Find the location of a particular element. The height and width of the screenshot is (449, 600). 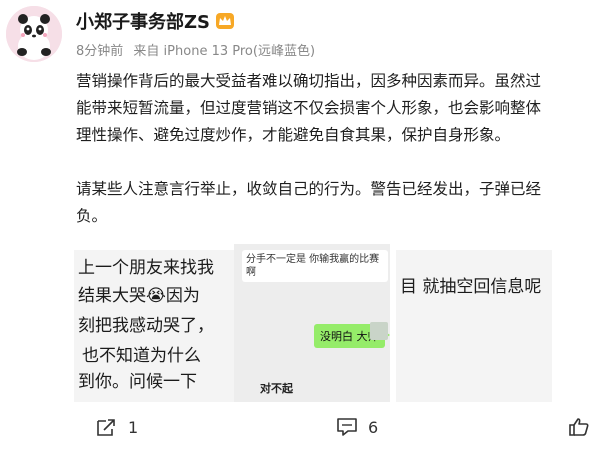

post-meta: 8分钟前 来自 iPhone 13 Pro(远峰蓝色) is located at coordinates (195, 49).